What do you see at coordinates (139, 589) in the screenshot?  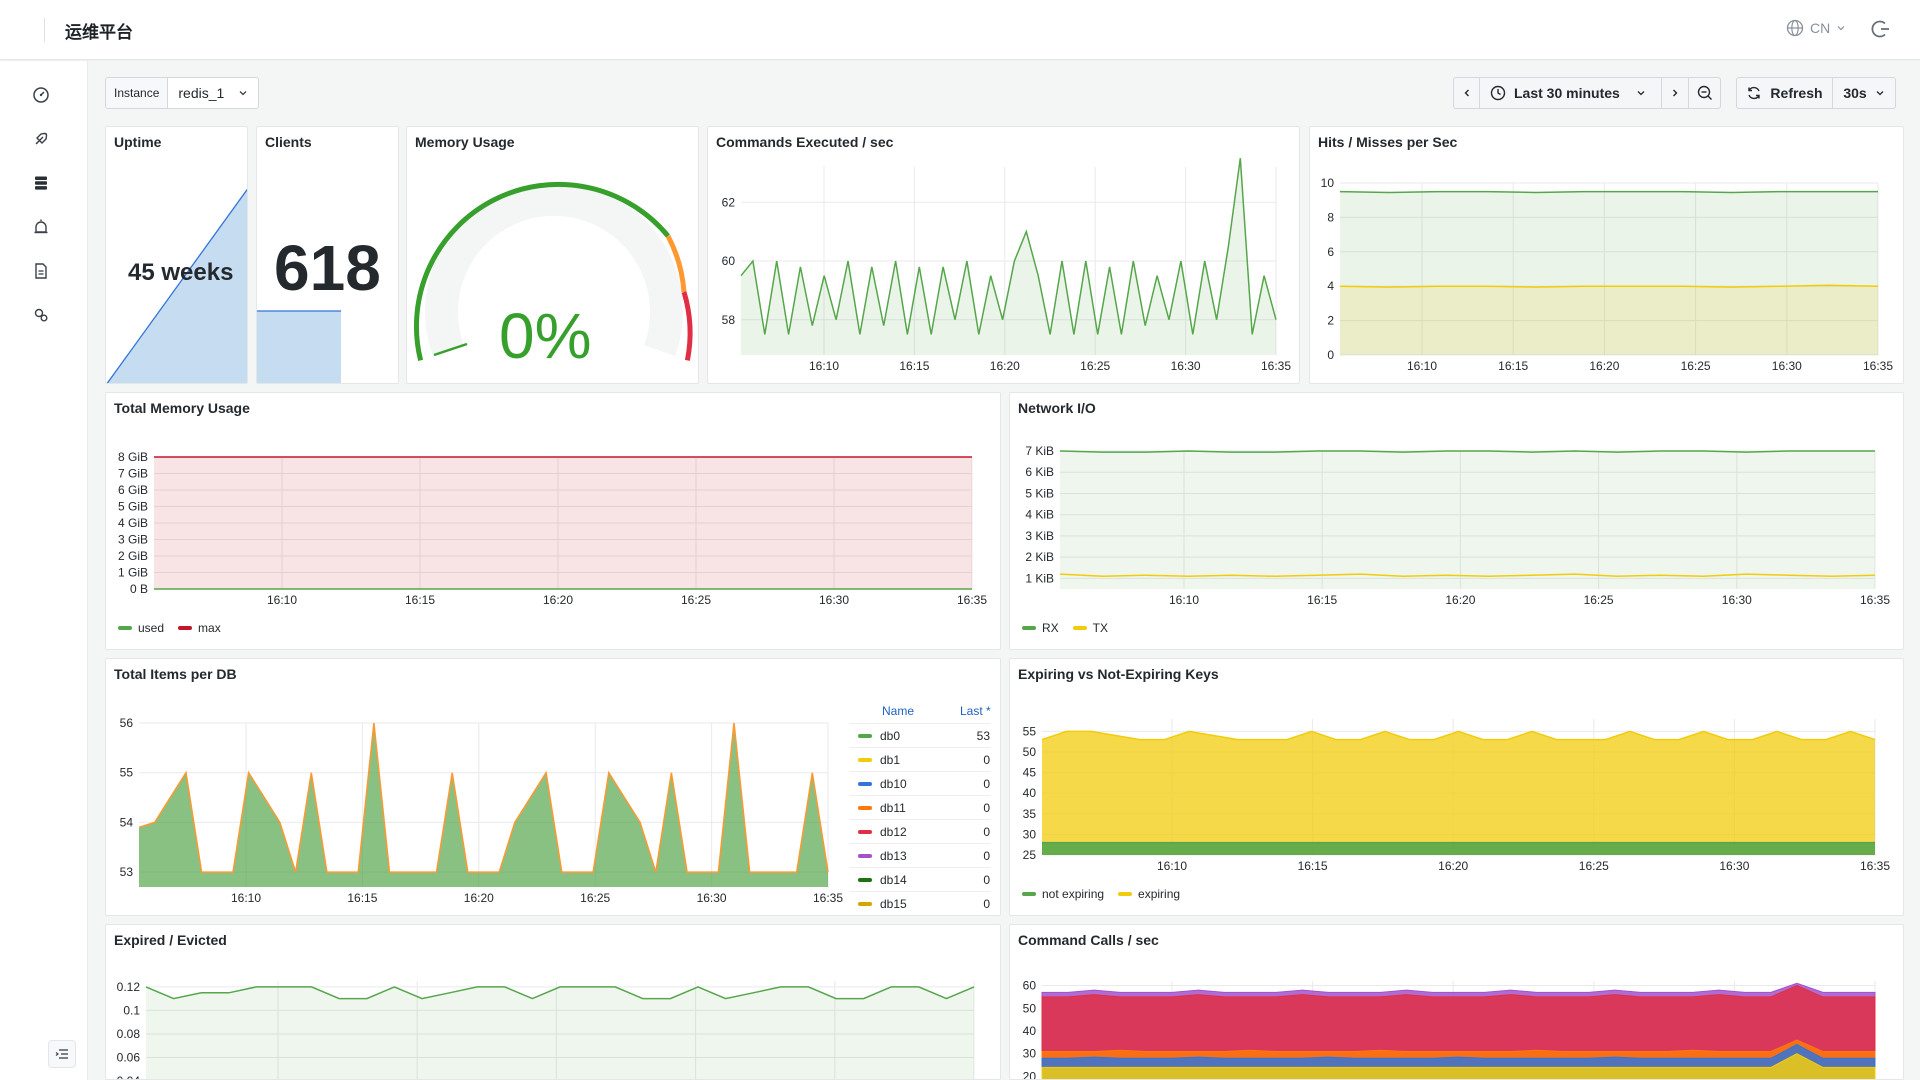 I see `y-tick-label: 0 B` at bounding box center [139, 589].